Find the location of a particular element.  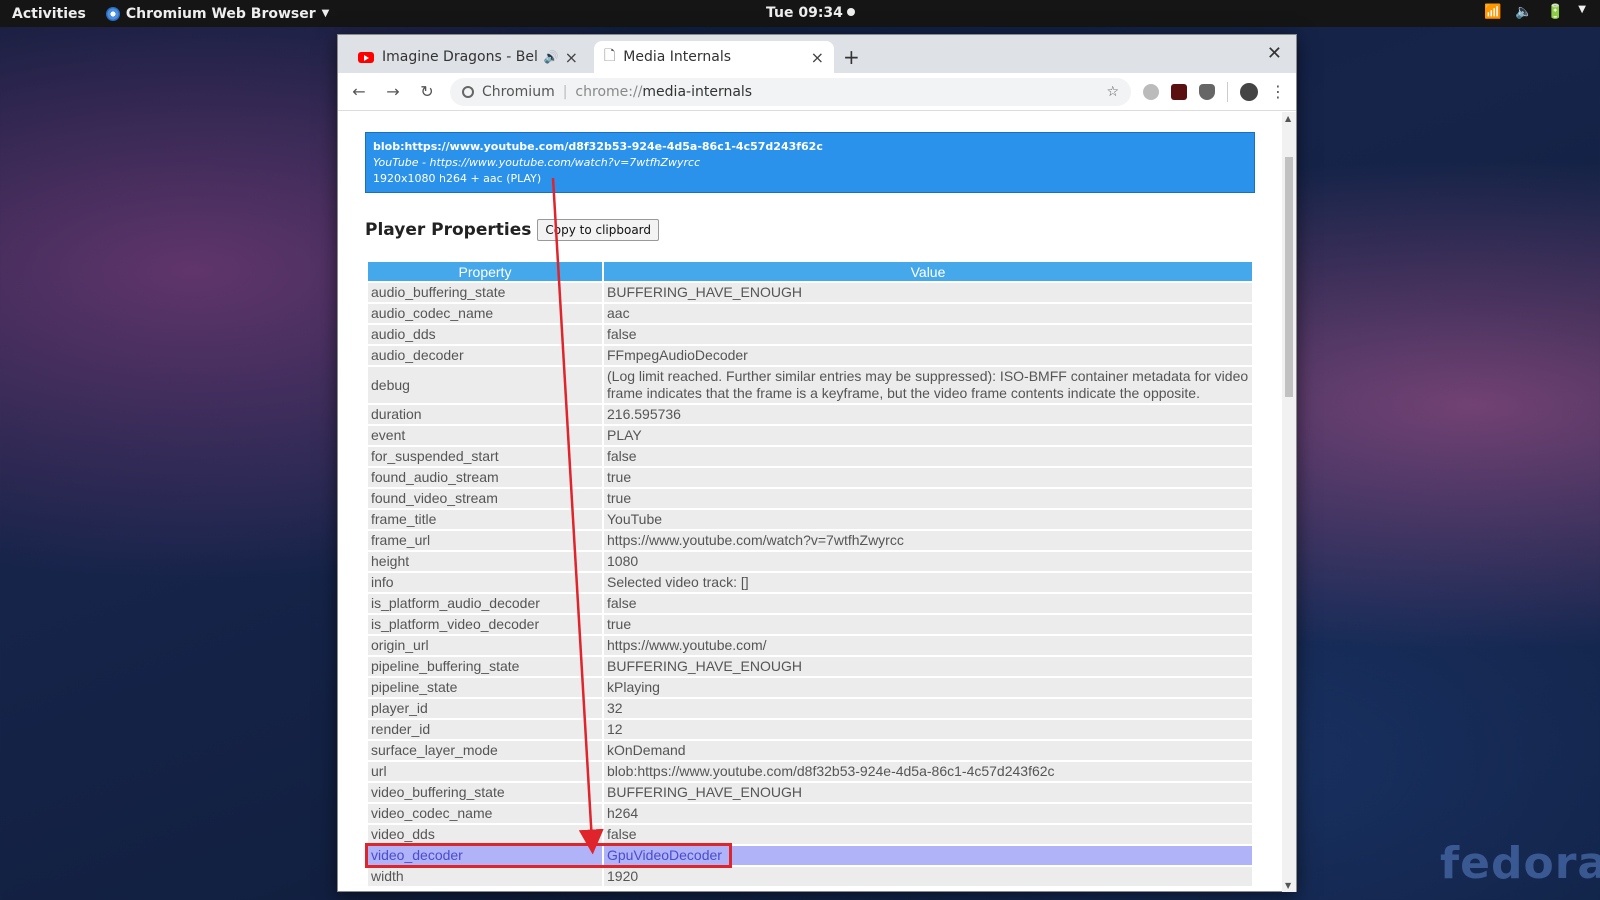

property-name-cell: video_buffering_state is located at coordinates (485, 792).